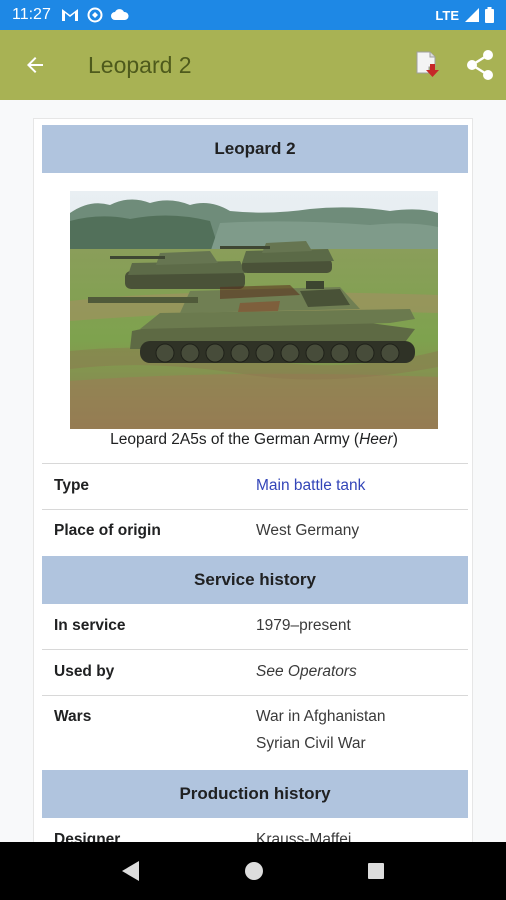 This screenshot has height=900, width=506. What do you see at coordinates (253, 65) in the screenshot?
I see `app-bar: Leopard 2` at bounding box center [253, 65].